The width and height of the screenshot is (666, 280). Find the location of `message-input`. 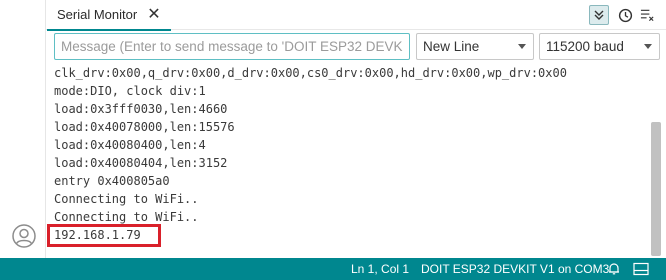

message-input is located at coordinates (232, 46).